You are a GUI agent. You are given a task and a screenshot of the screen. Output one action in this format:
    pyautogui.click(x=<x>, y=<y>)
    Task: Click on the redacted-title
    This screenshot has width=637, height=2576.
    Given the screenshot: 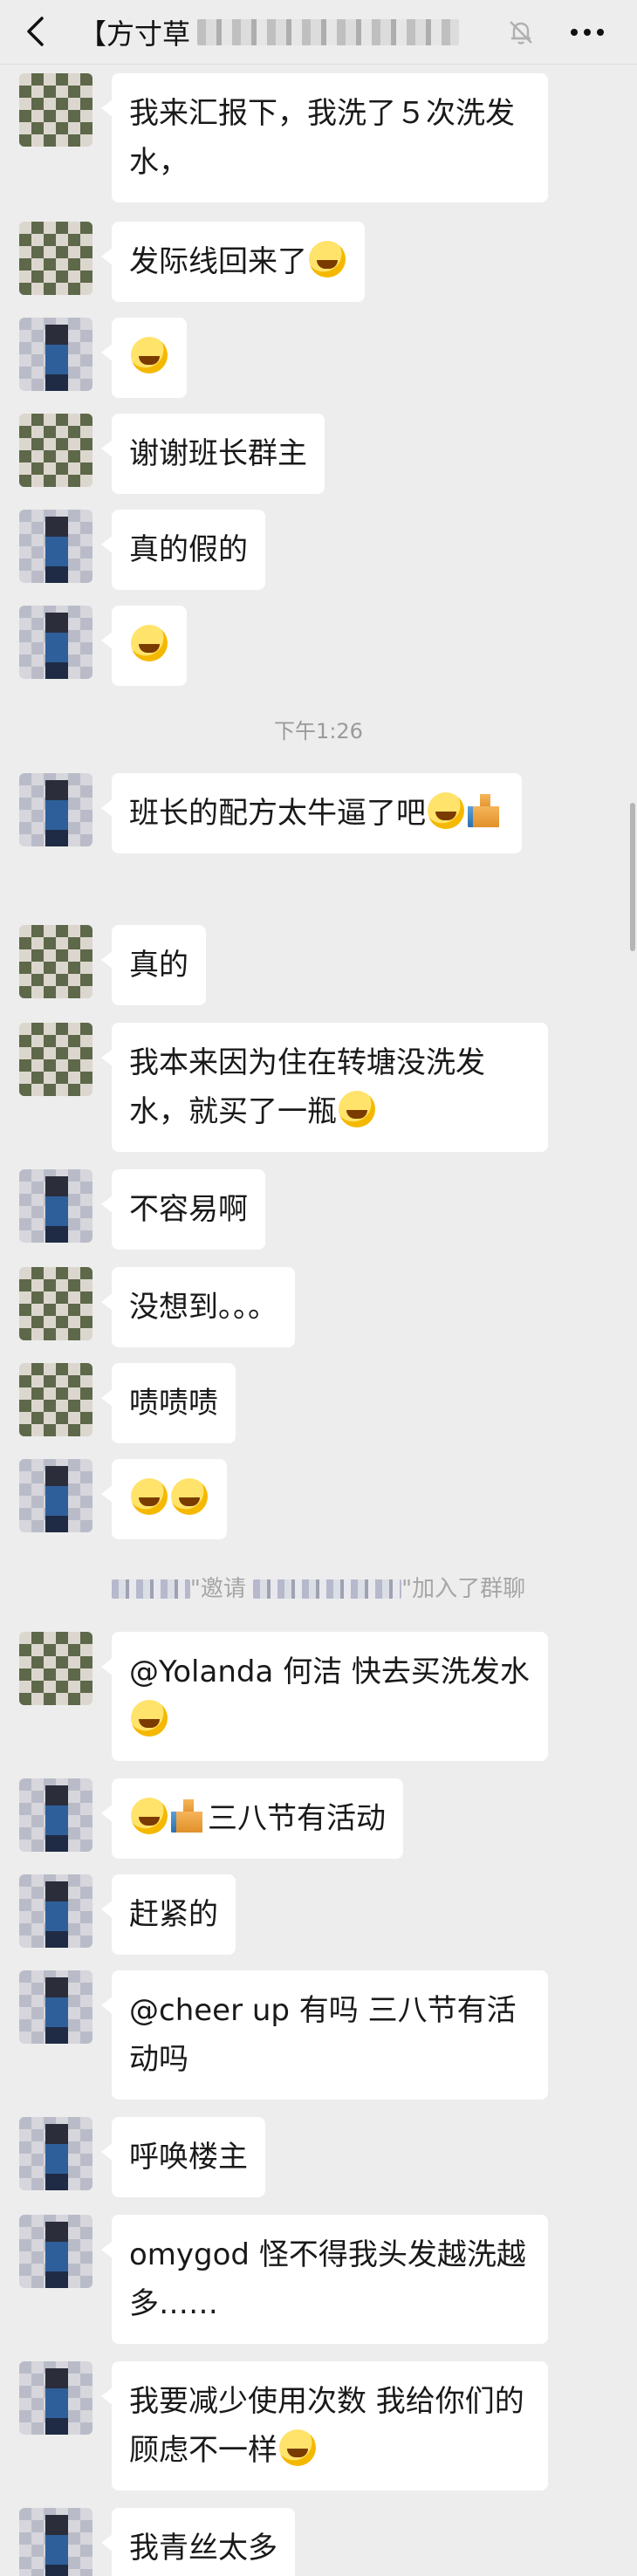 What is the action you would take?
    pyautogui.click(x=328, y=32)
    